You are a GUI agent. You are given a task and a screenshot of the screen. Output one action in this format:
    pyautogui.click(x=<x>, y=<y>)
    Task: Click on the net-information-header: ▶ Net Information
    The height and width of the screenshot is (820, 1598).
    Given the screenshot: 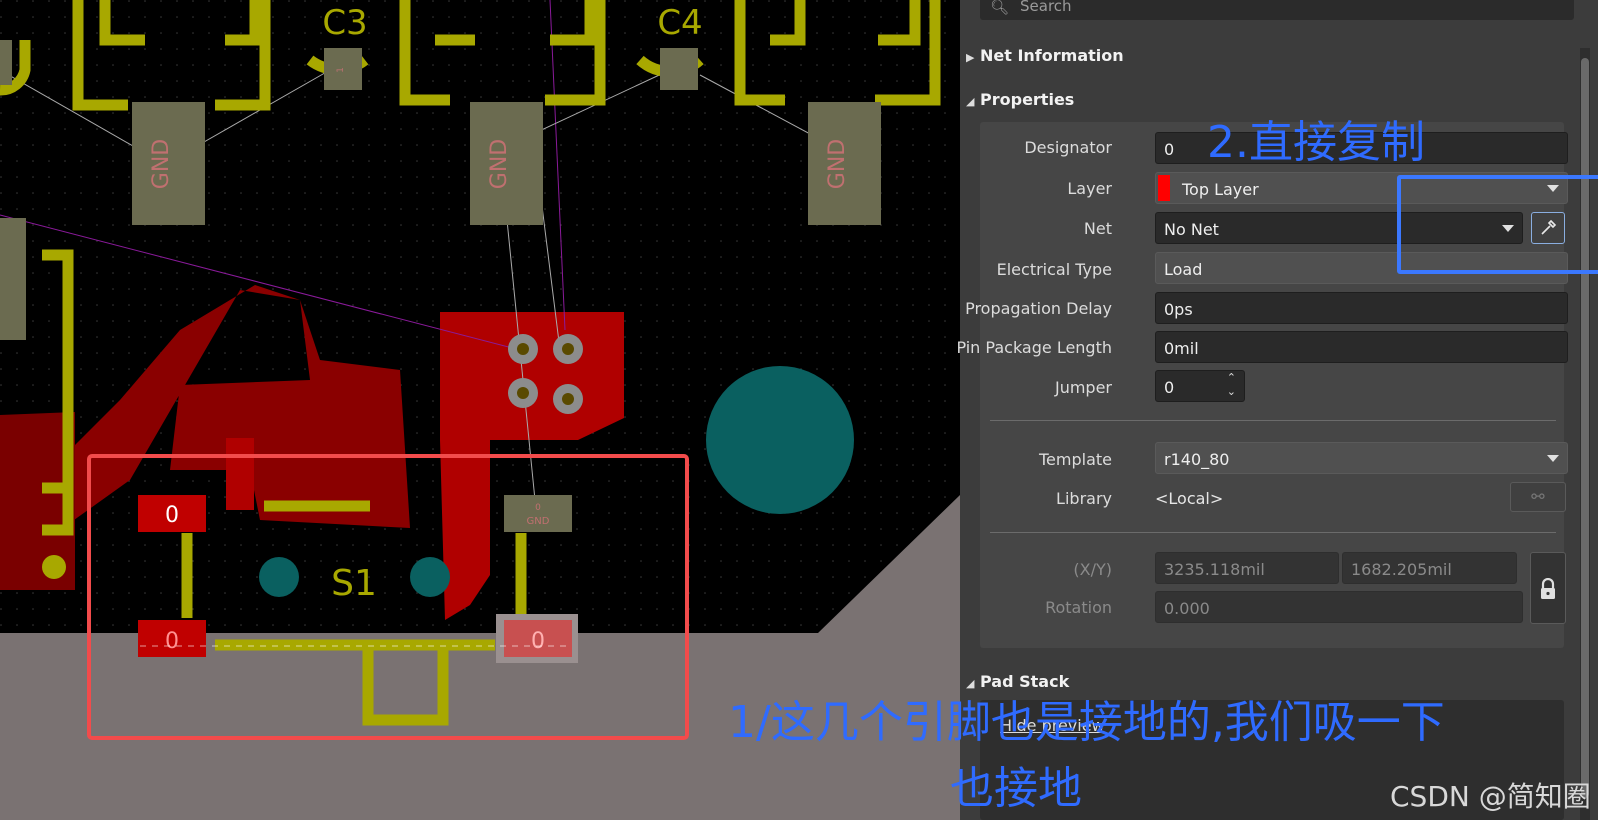 What is the action you would take?
    pyautogui.click(x=1045, y=55)
    